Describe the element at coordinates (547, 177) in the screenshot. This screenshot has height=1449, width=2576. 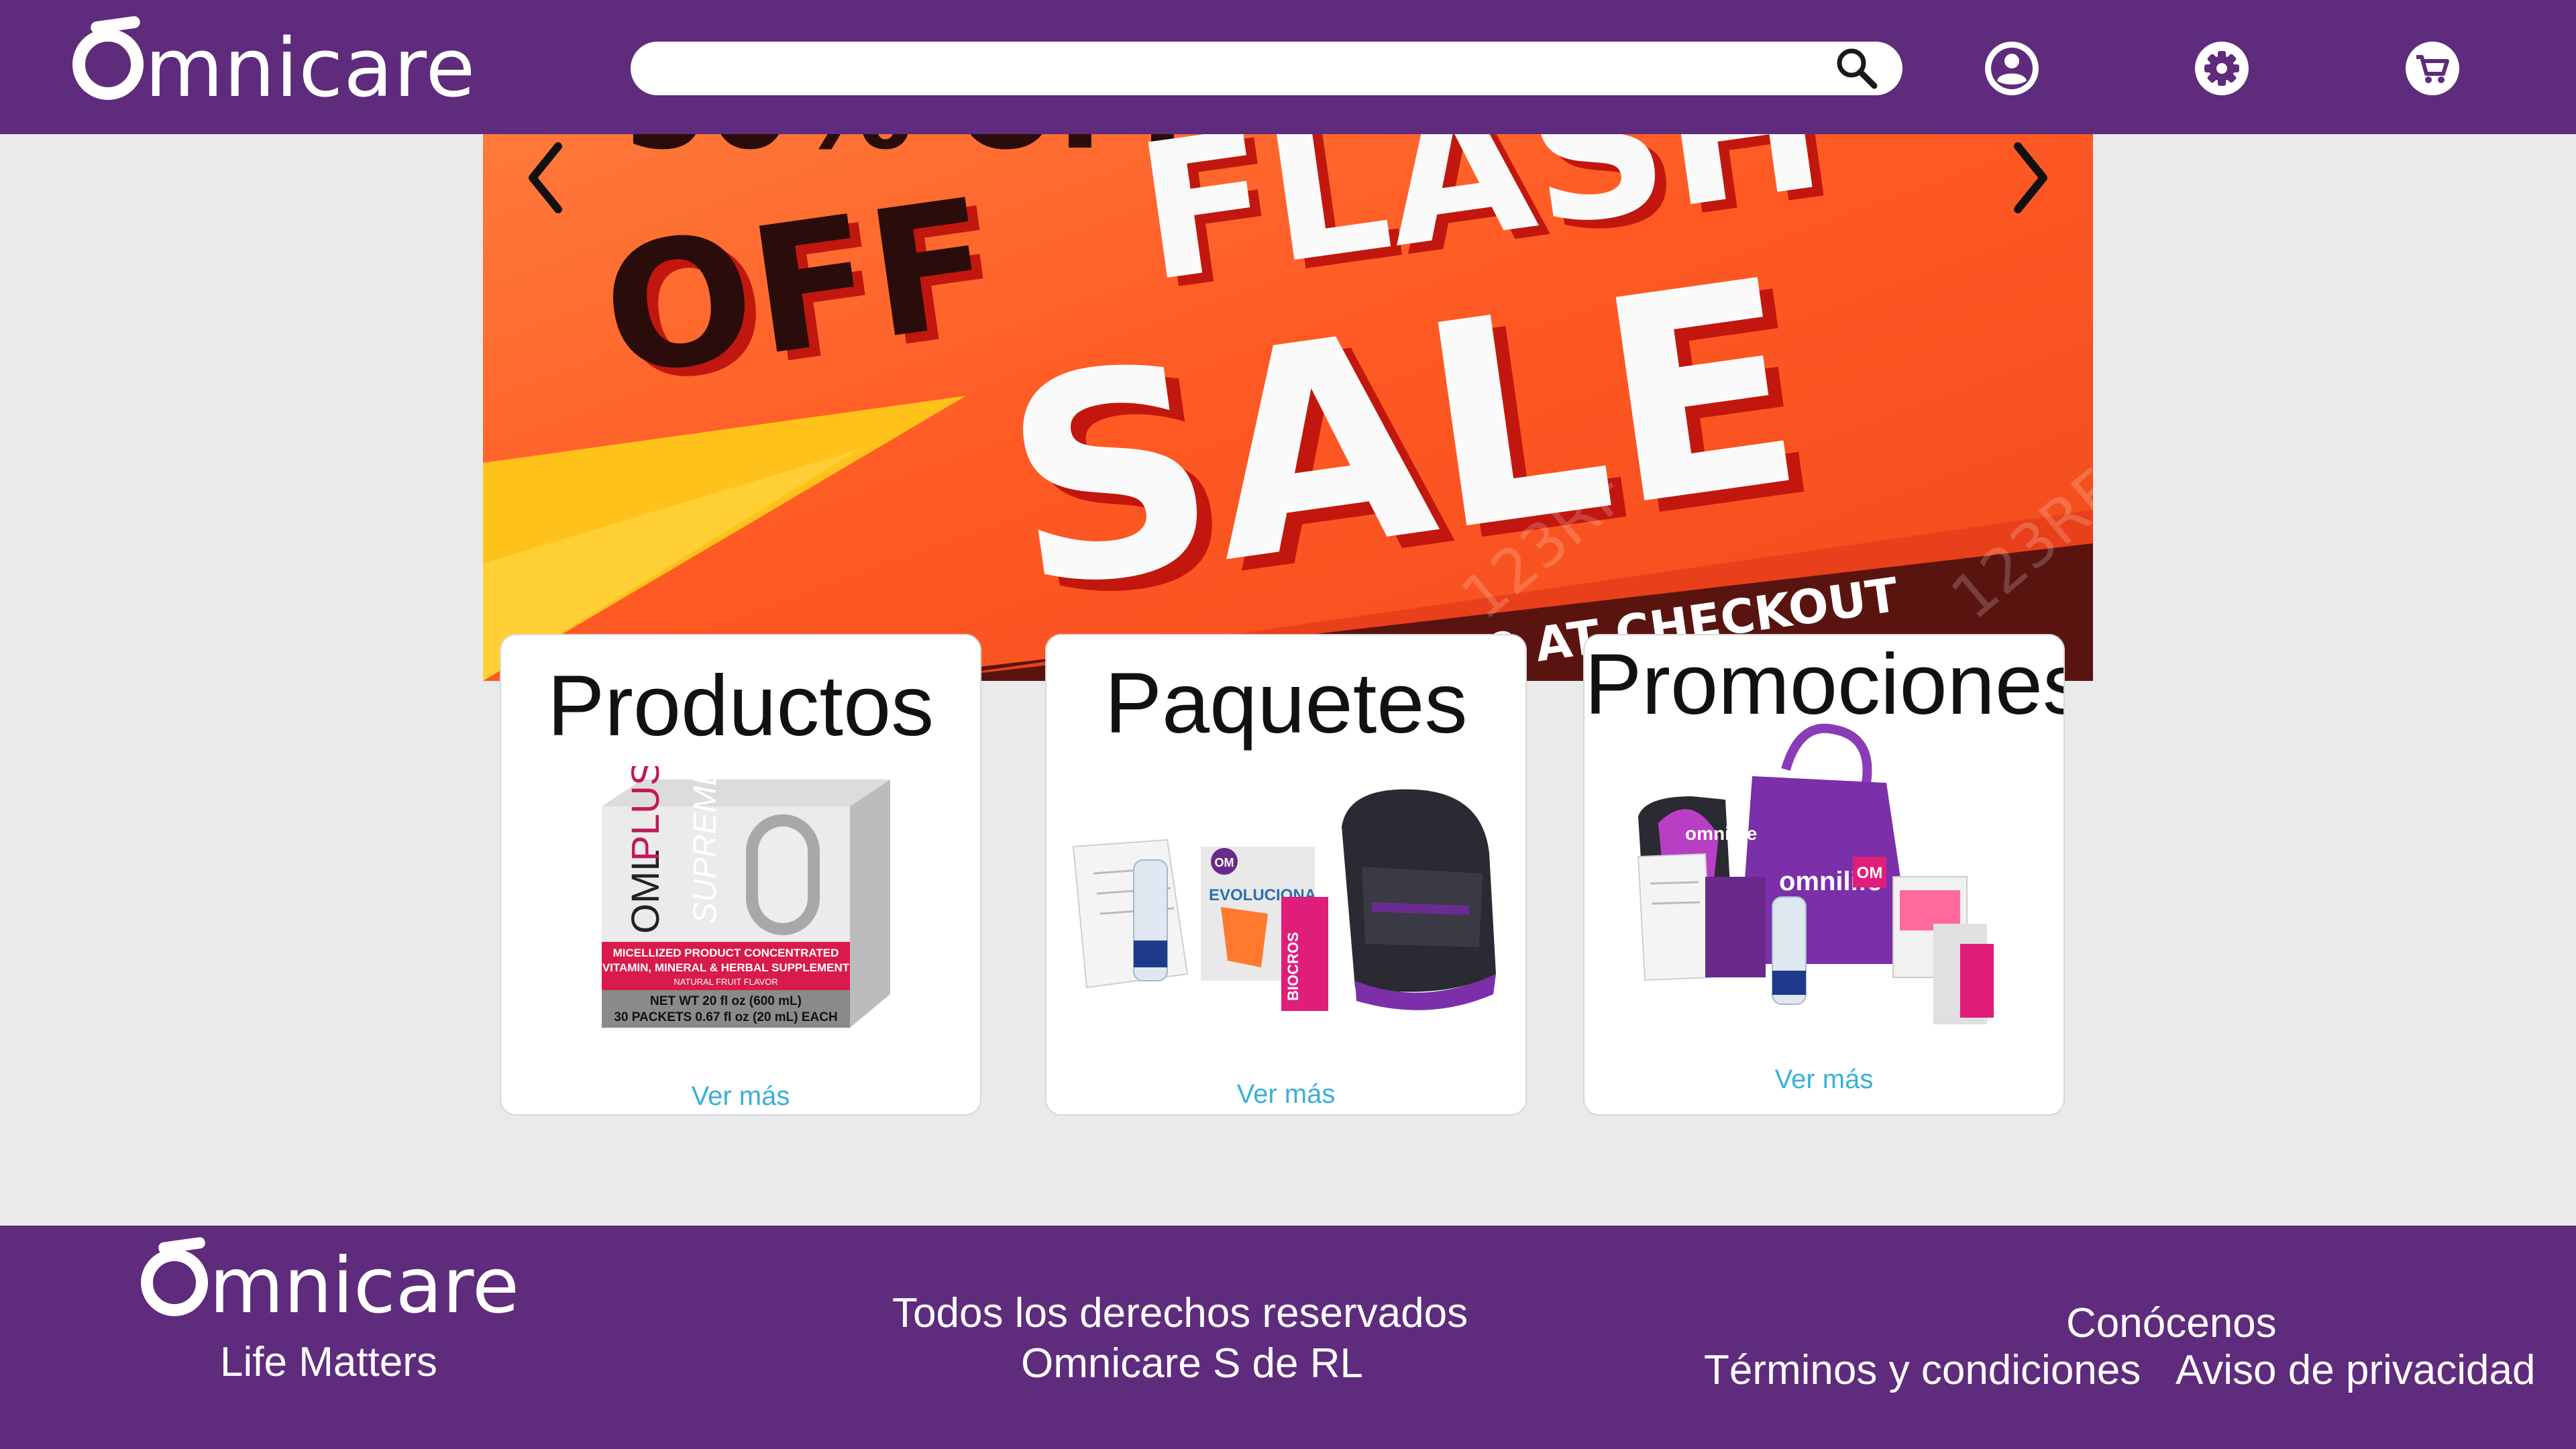
I see `chevron-left-icon` at that location.